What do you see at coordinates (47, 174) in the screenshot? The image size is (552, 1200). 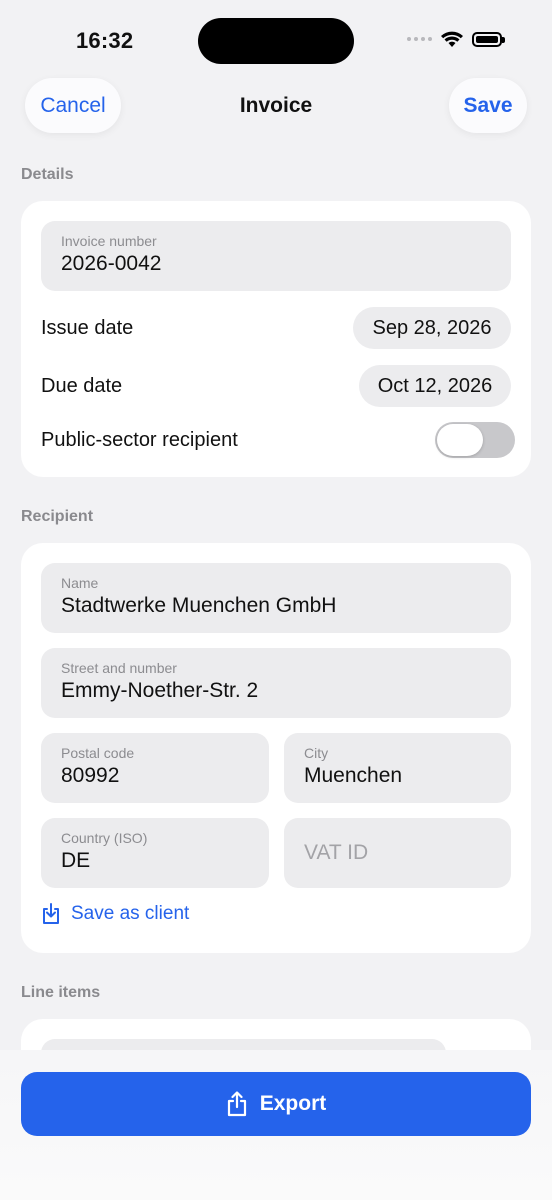 I see `details-section-label: Details` at bounding box center [47, 174].